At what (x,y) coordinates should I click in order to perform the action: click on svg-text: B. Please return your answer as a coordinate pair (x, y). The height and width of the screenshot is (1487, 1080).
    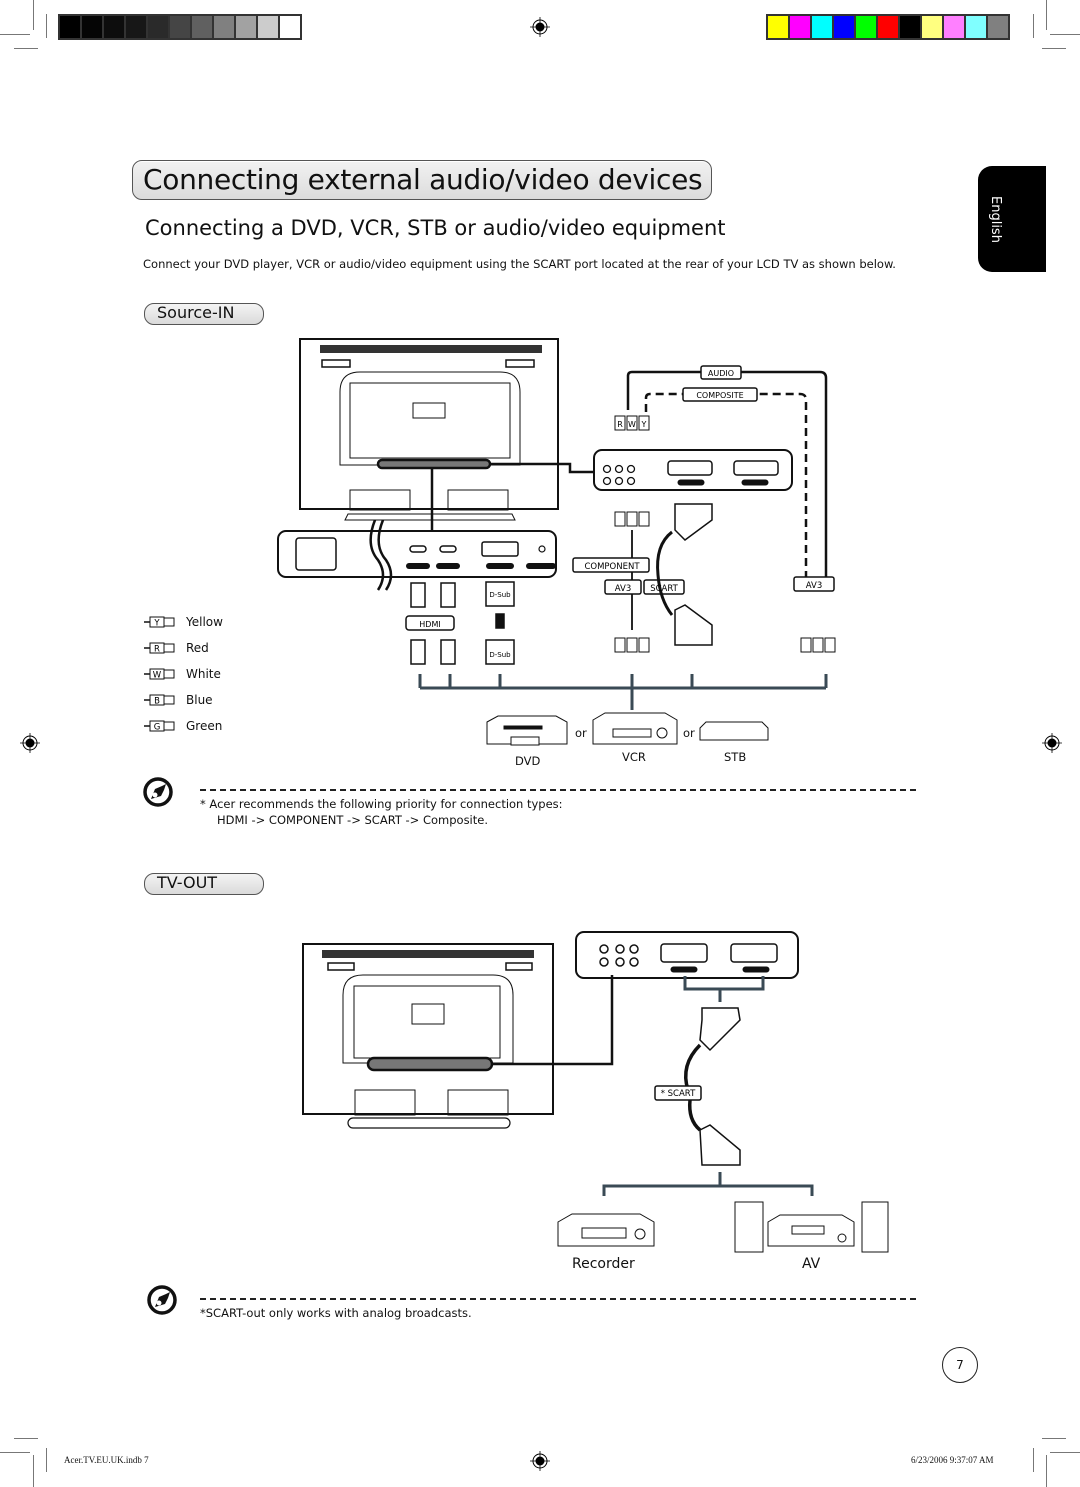
    Looking at the image, I should click on (157, 702).